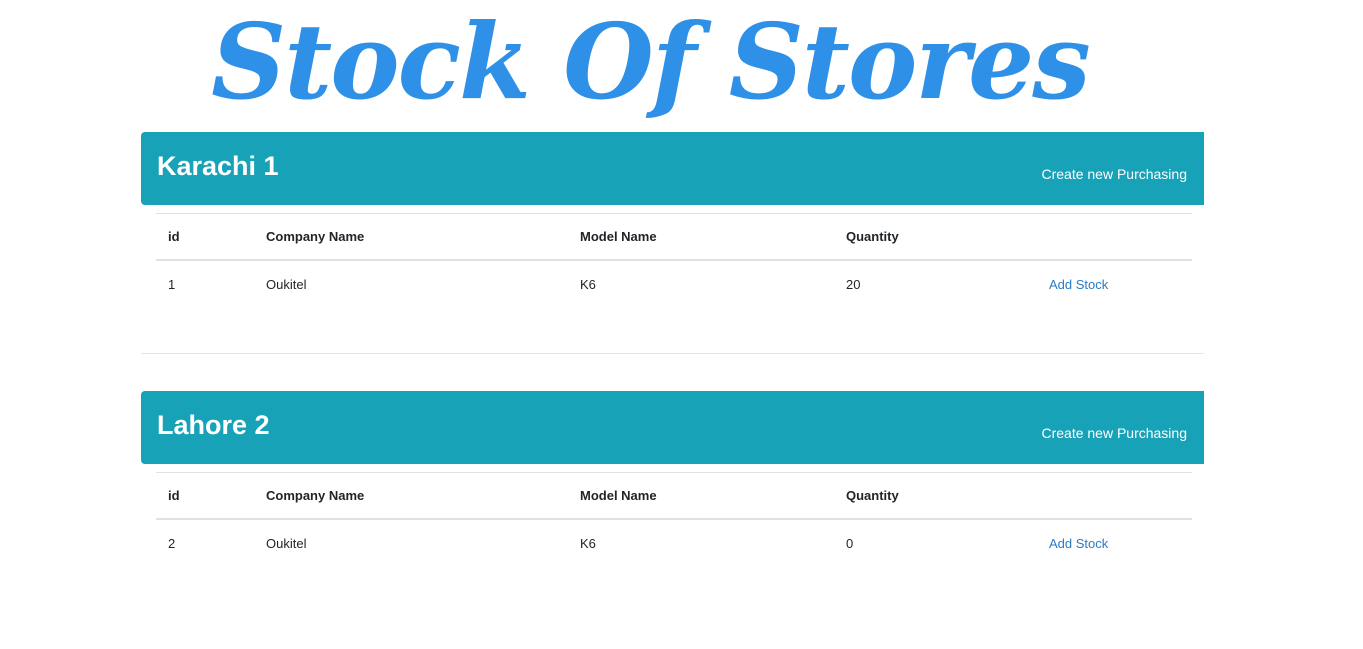 The image size is (1363, 649). I want to click on store-header: Karachi 1 Create new Purchasing, so click(672, 168).